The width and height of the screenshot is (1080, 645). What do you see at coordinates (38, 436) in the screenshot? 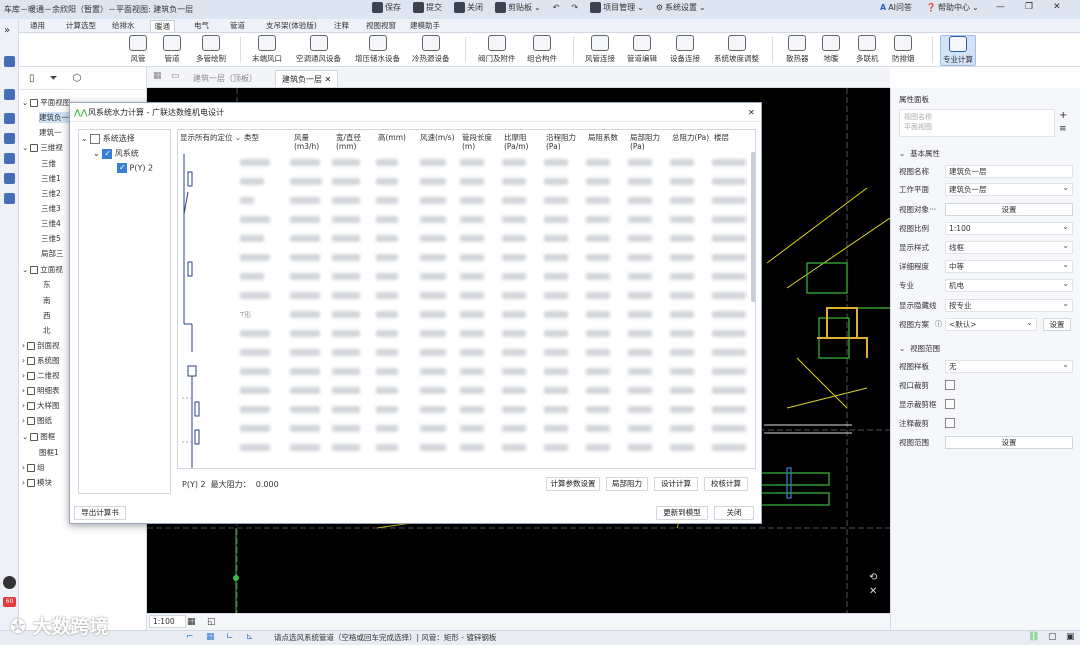
I see `tree-item: ⌄ 图框` at bounding box center [38, 436].